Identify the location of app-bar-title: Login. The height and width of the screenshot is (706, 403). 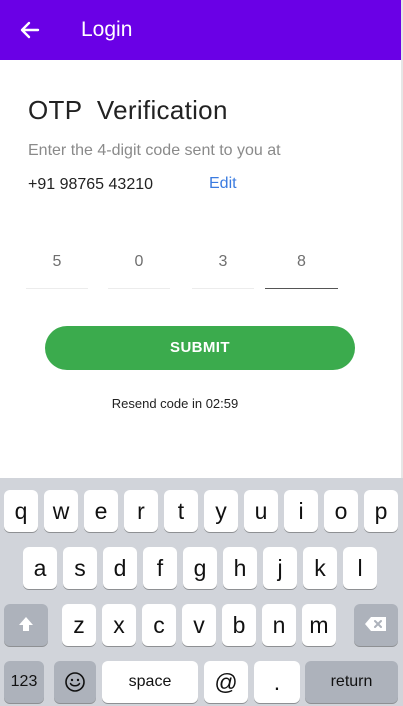
(107, 29).